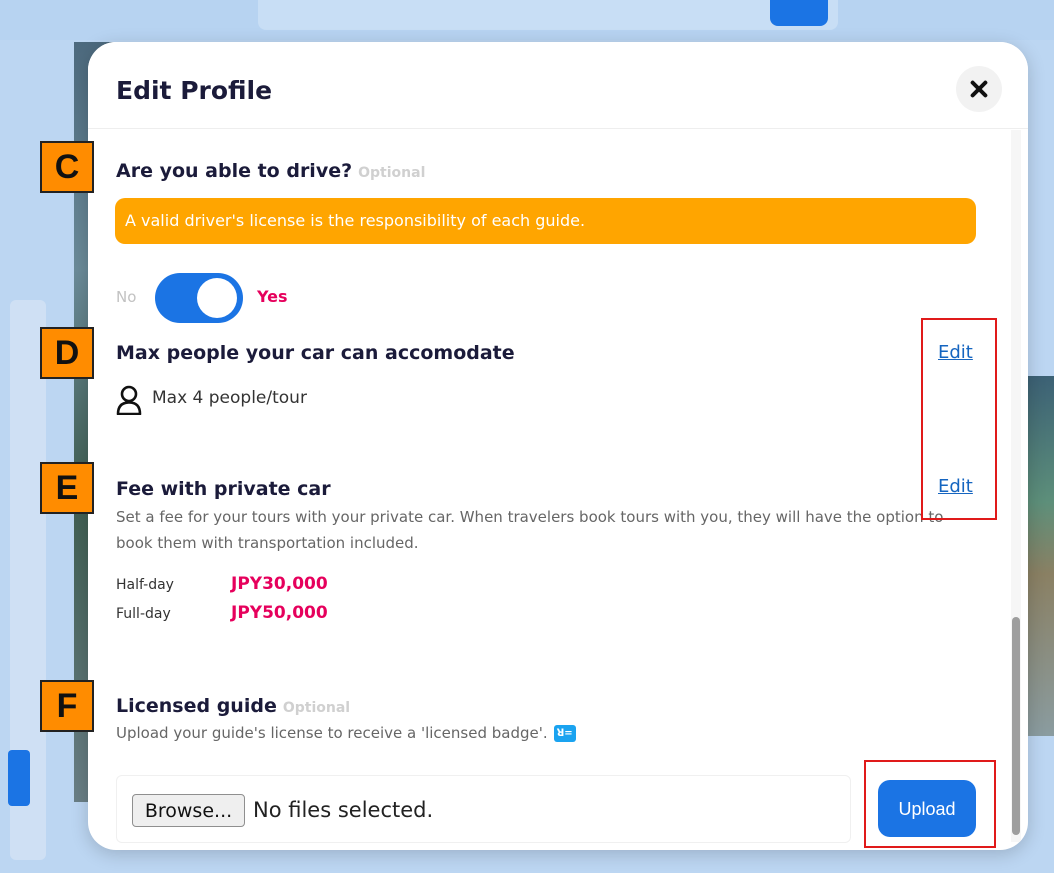 Image resolution: width=1054 pixels, height=873 pixels. Describe the element at coordinates (143, 614) in the screenshot. I see `full-day-label: Full-day` at that location.